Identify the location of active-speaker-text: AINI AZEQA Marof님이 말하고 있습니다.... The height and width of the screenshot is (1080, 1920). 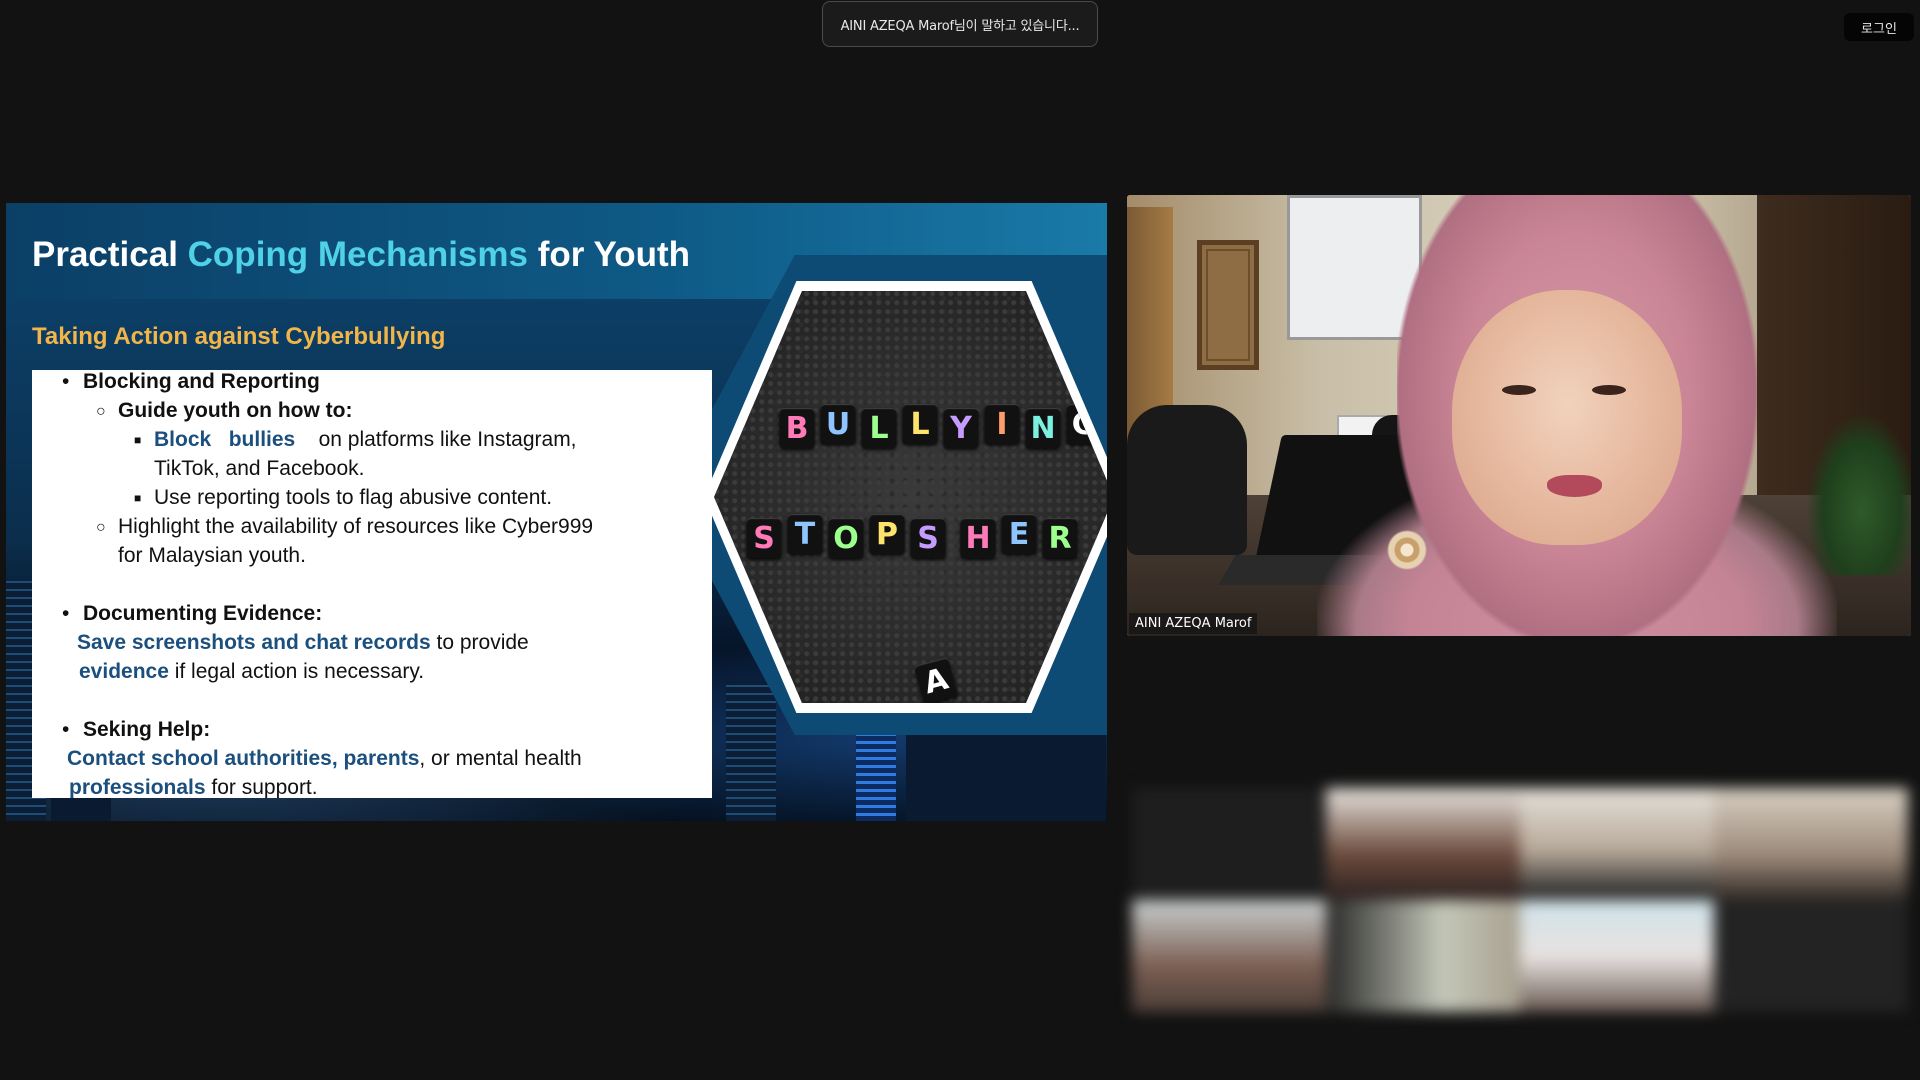
(960, 26).